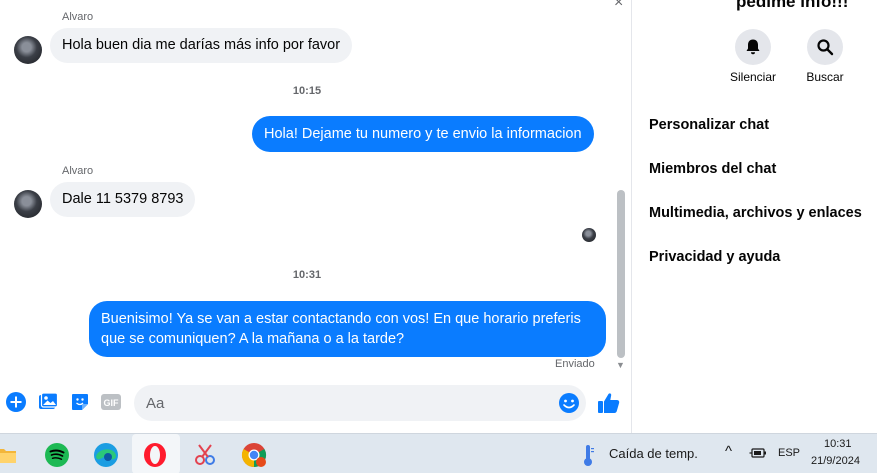 The image size is (877, 473). Describe the element at coordinates (838, 444) in the screenshot. I see `clock-time: 10:31` at that location.